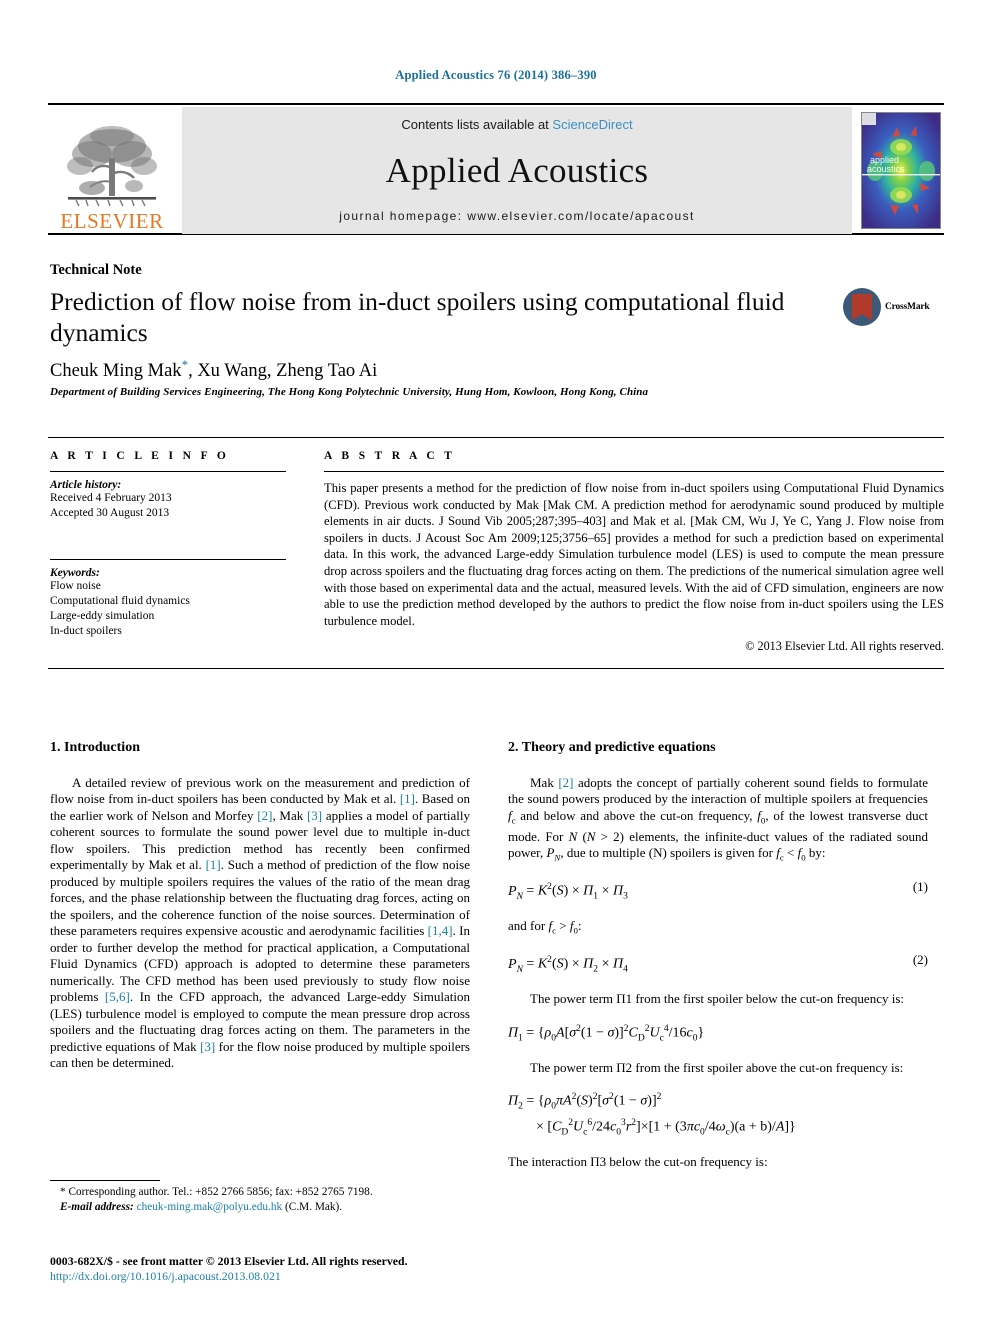  I want to click on equation-1: PN = K2(S) × Π1 × Π3 (1), so click(718, 890).